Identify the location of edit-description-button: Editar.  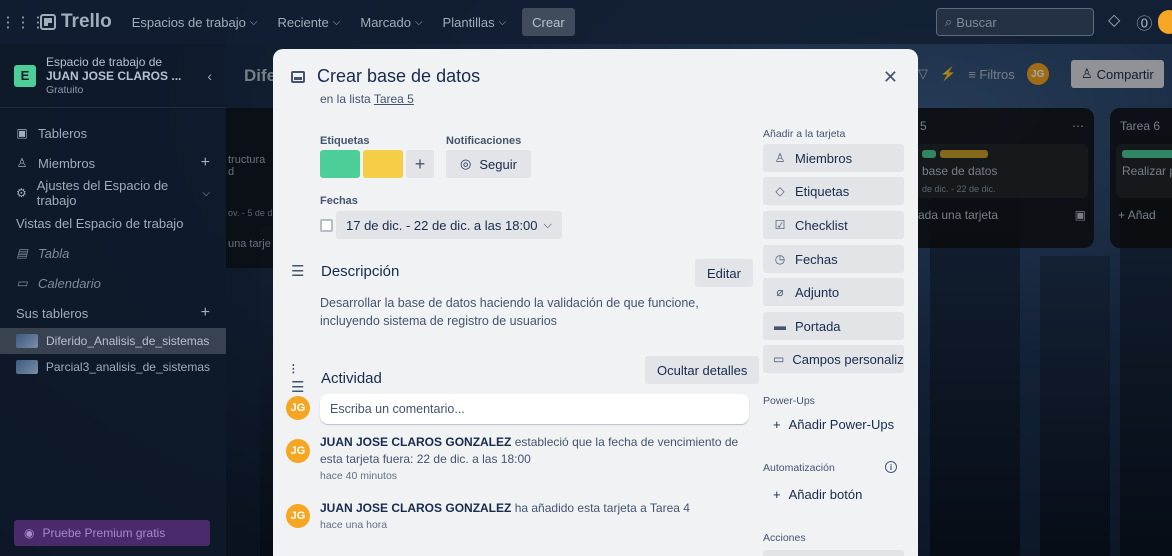
(724, 273).